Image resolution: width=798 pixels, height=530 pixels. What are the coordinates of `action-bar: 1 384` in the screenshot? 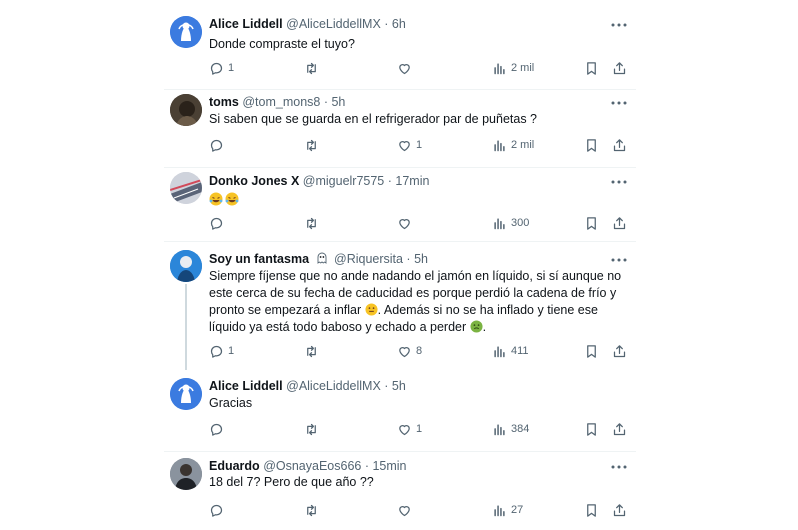 It's located at (418, 429).